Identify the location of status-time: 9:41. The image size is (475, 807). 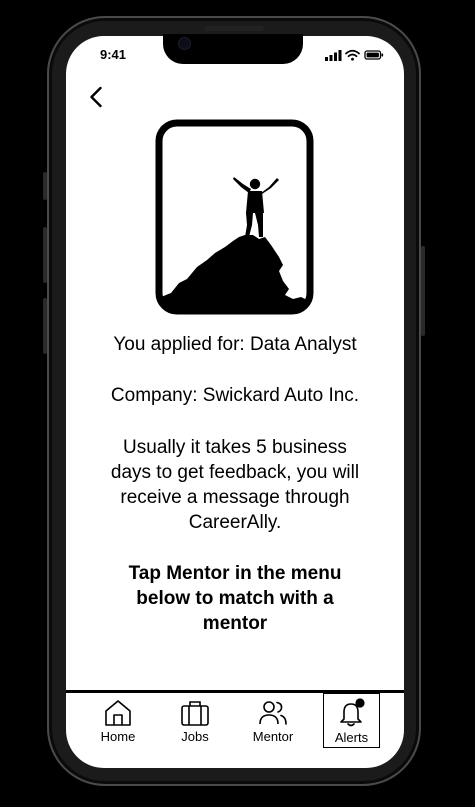
(113, 54).